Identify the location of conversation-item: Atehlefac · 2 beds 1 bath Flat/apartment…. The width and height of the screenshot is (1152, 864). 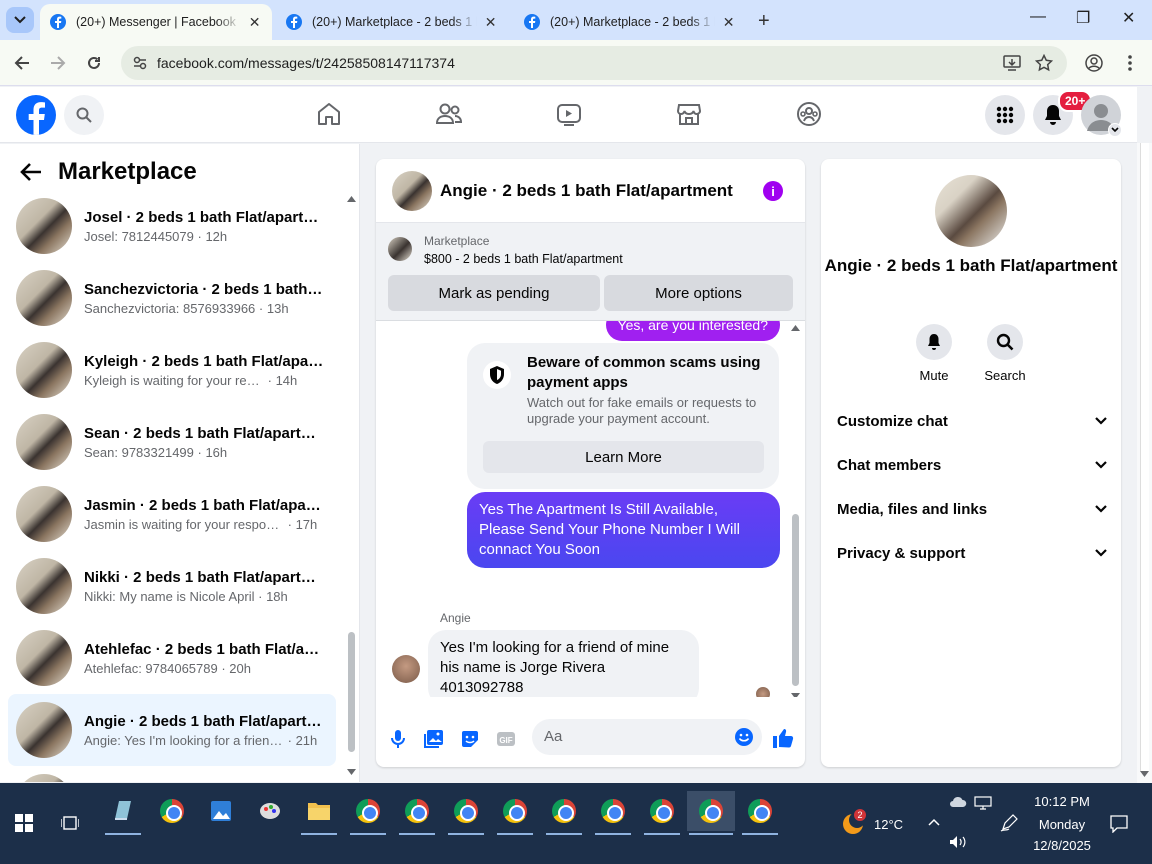
(172, 658).